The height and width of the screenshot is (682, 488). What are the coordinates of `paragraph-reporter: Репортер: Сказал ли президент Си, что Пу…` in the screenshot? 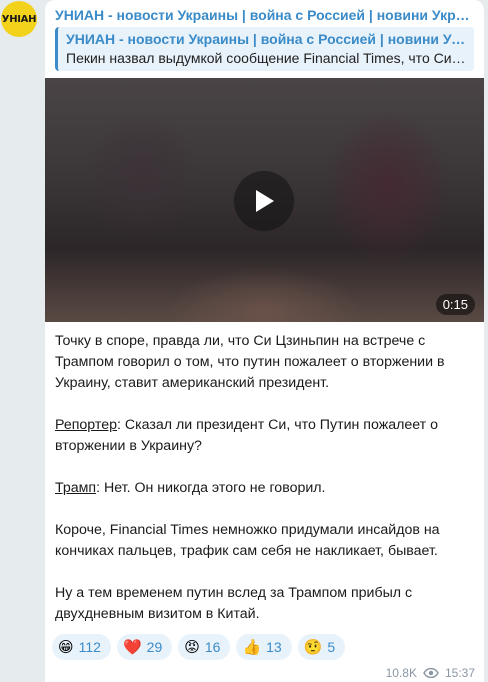 It's located at (266, 436).